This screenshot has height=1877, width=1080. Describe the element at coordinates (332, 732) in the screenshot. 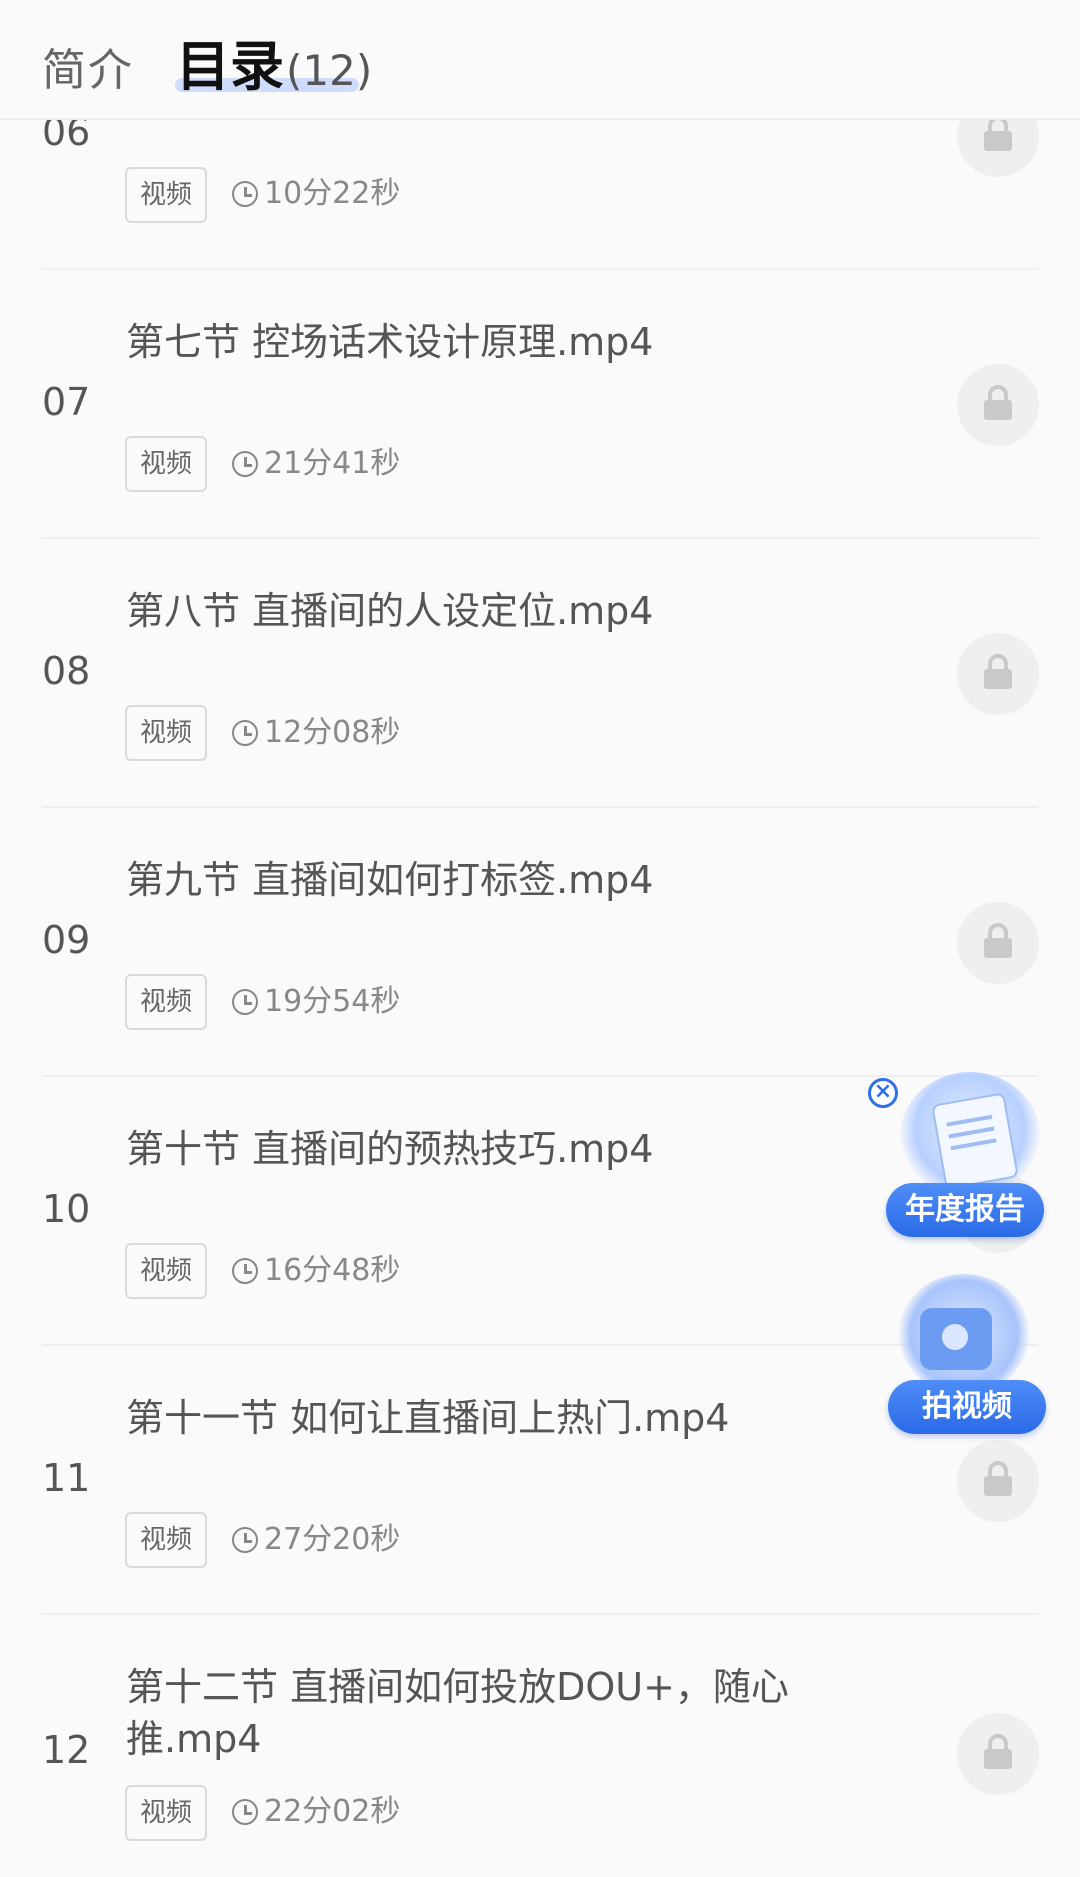

I see `duration-text: 12分08秒` at that location.